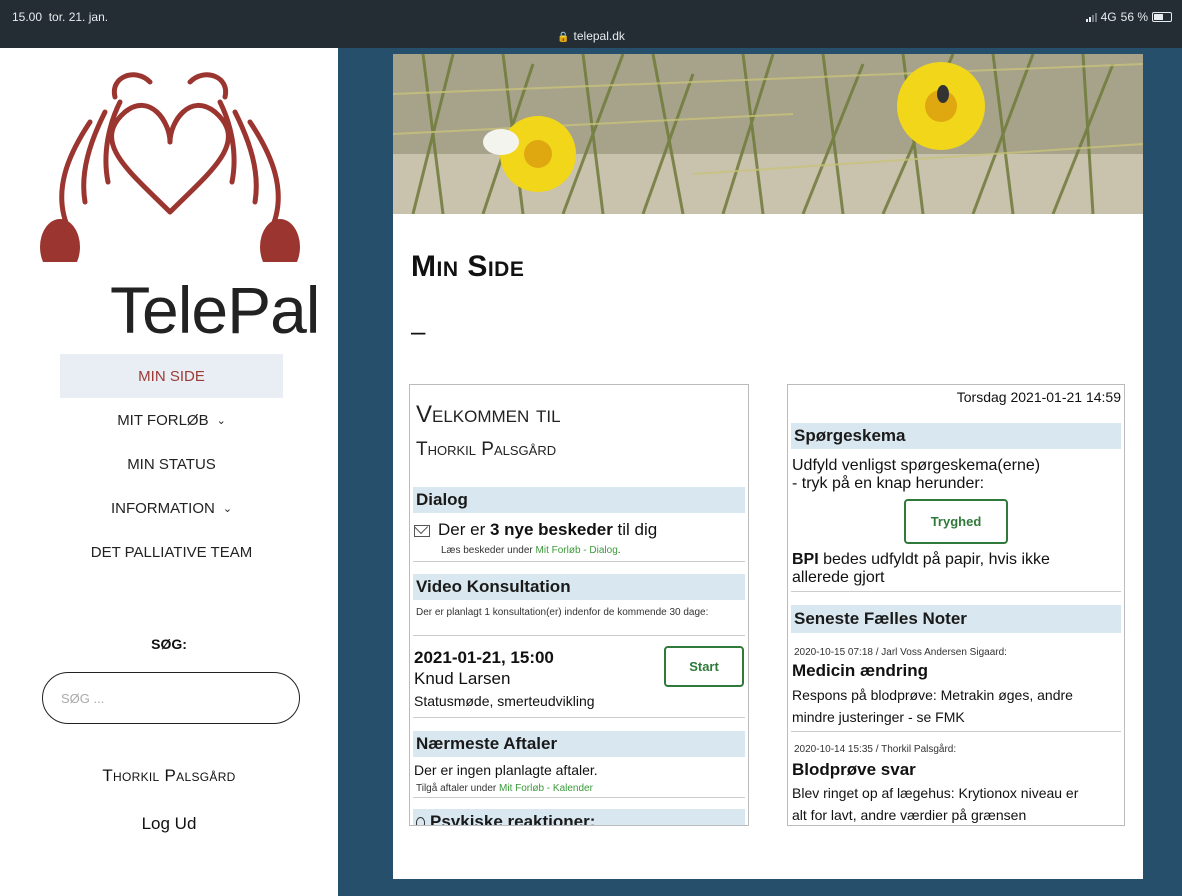  I want to click on note-body-2: mindre justeringer - se FMK, so click(878, 717).